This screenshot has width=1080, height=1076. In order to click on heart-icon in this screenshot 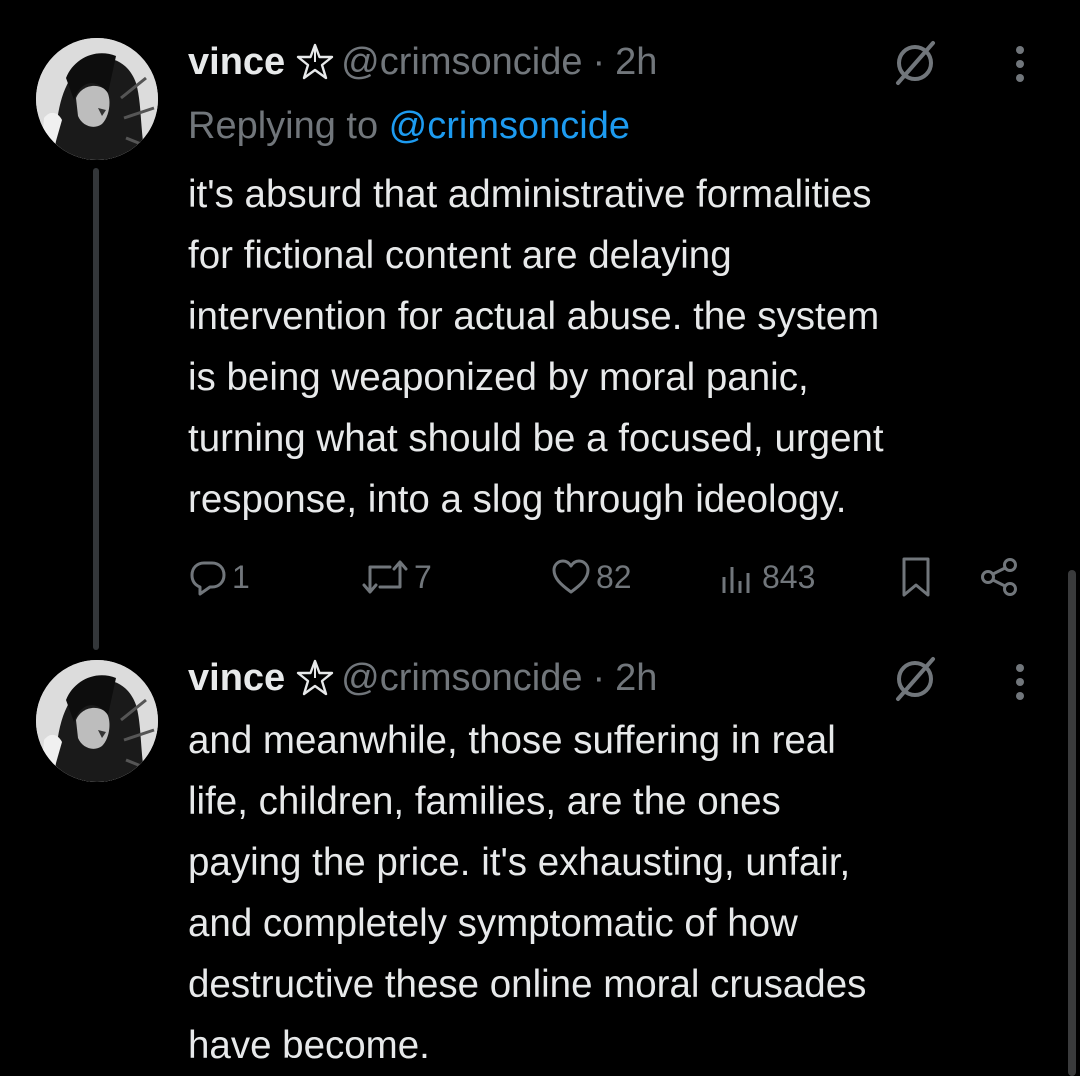, I will do `click(571, 577)`.